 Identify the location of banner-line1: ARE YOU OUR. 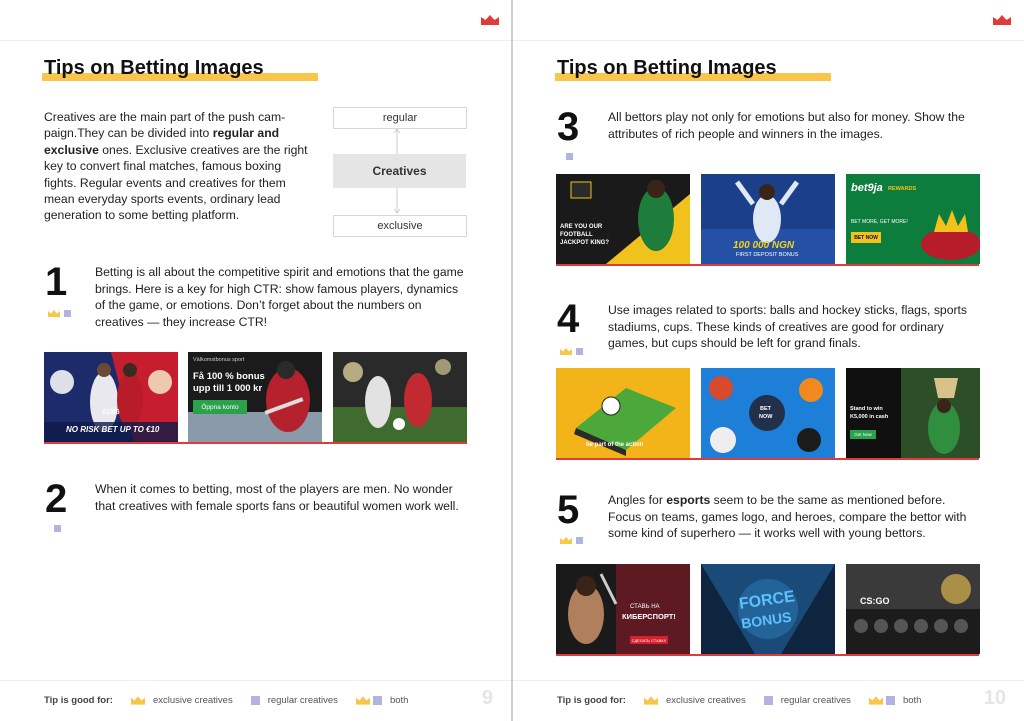
(581, 227).